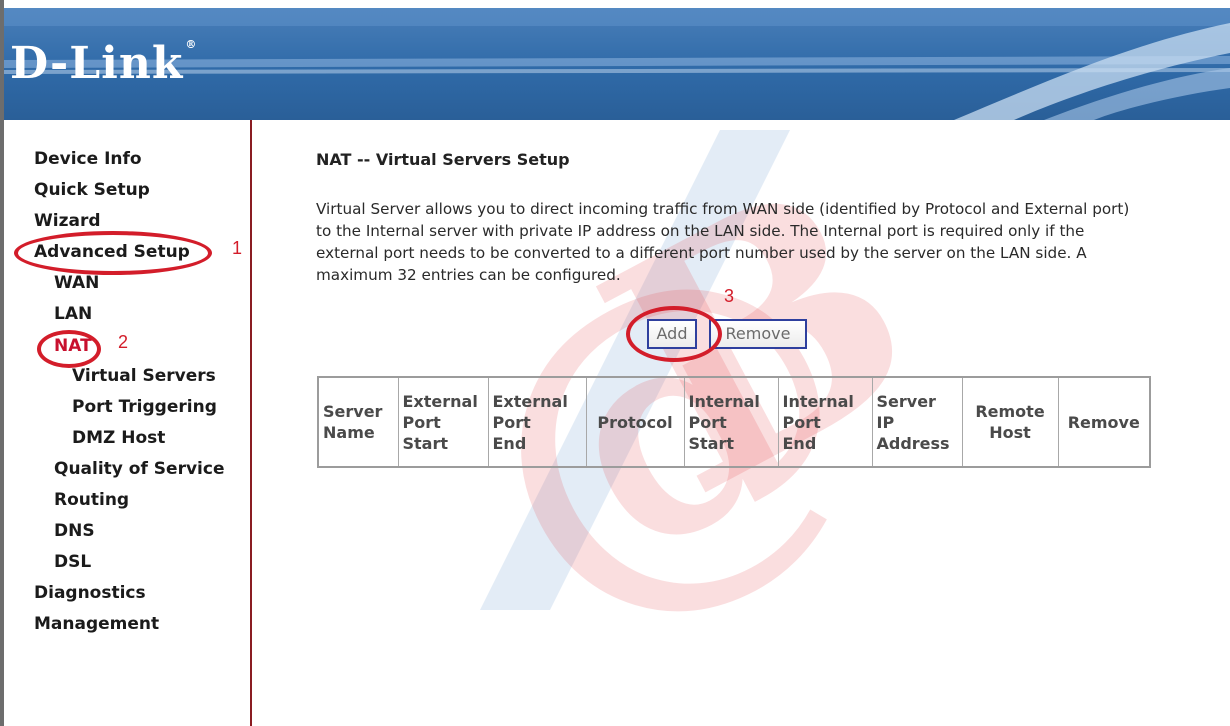 This screenshot has height=726, width=1230. What do you see at coordinates (72, 562) in the screenshot?
I see `sidebar-item-dsl: DSL` at bounding box center [72, 562].